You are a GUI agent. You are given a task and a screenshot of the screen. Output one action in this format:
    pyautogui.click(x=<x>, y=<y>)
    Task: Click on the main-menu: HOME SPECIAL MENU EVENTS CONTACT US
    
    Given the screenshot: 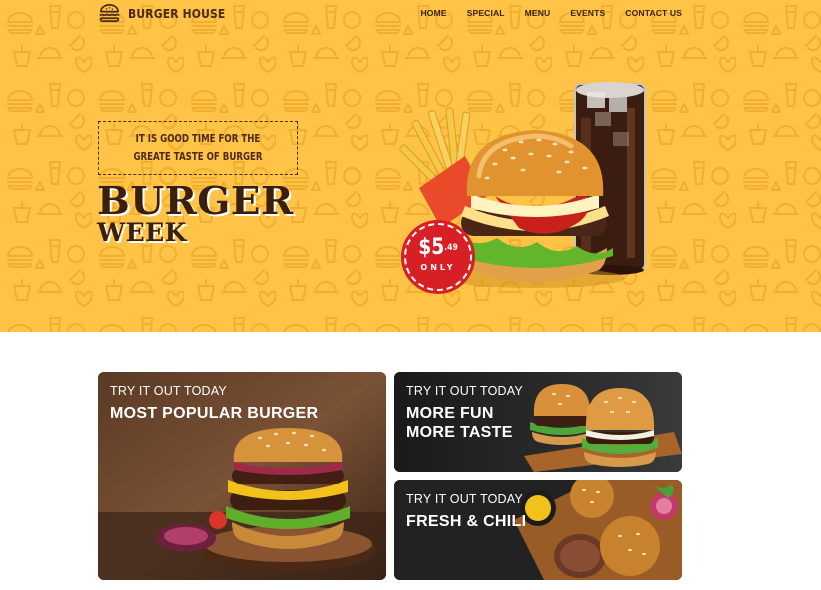 What is the action you would take?
    pyautogui.click(x=551, y=13)
    